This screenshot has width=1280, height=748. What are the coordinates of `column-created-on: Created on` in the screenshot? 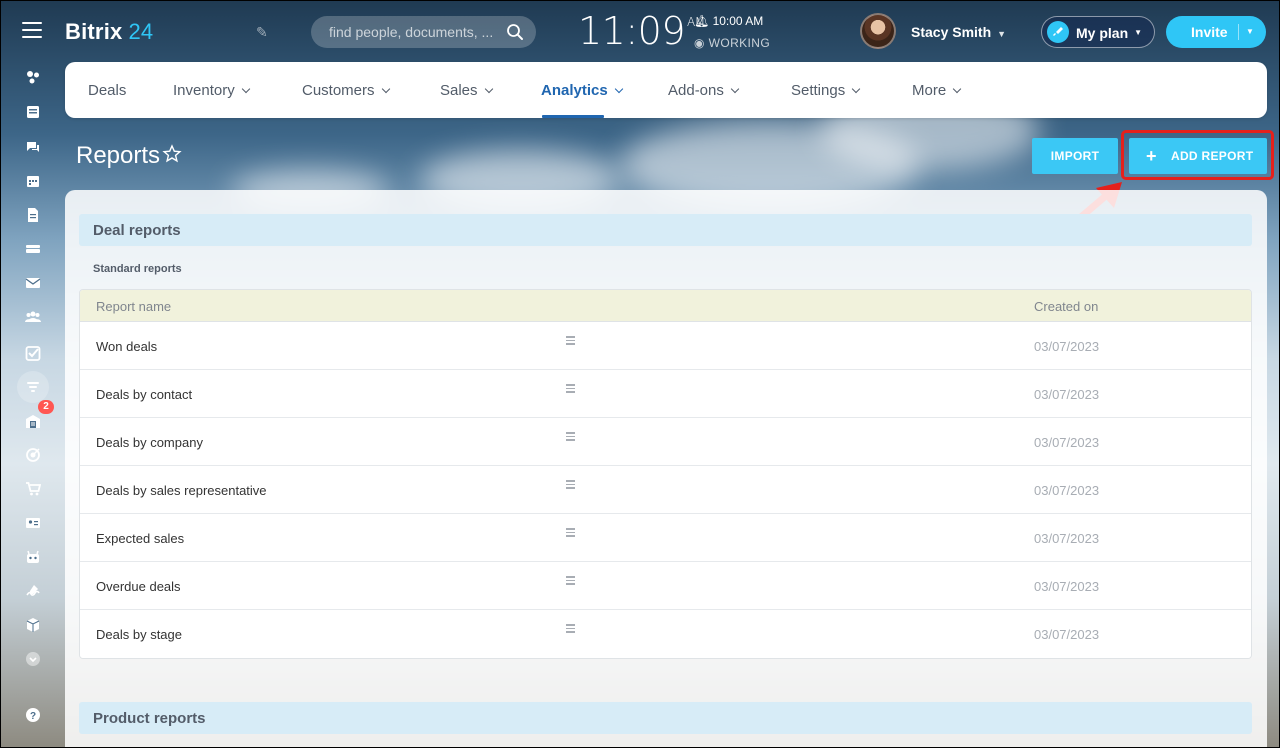 It's located at (1066, 306).